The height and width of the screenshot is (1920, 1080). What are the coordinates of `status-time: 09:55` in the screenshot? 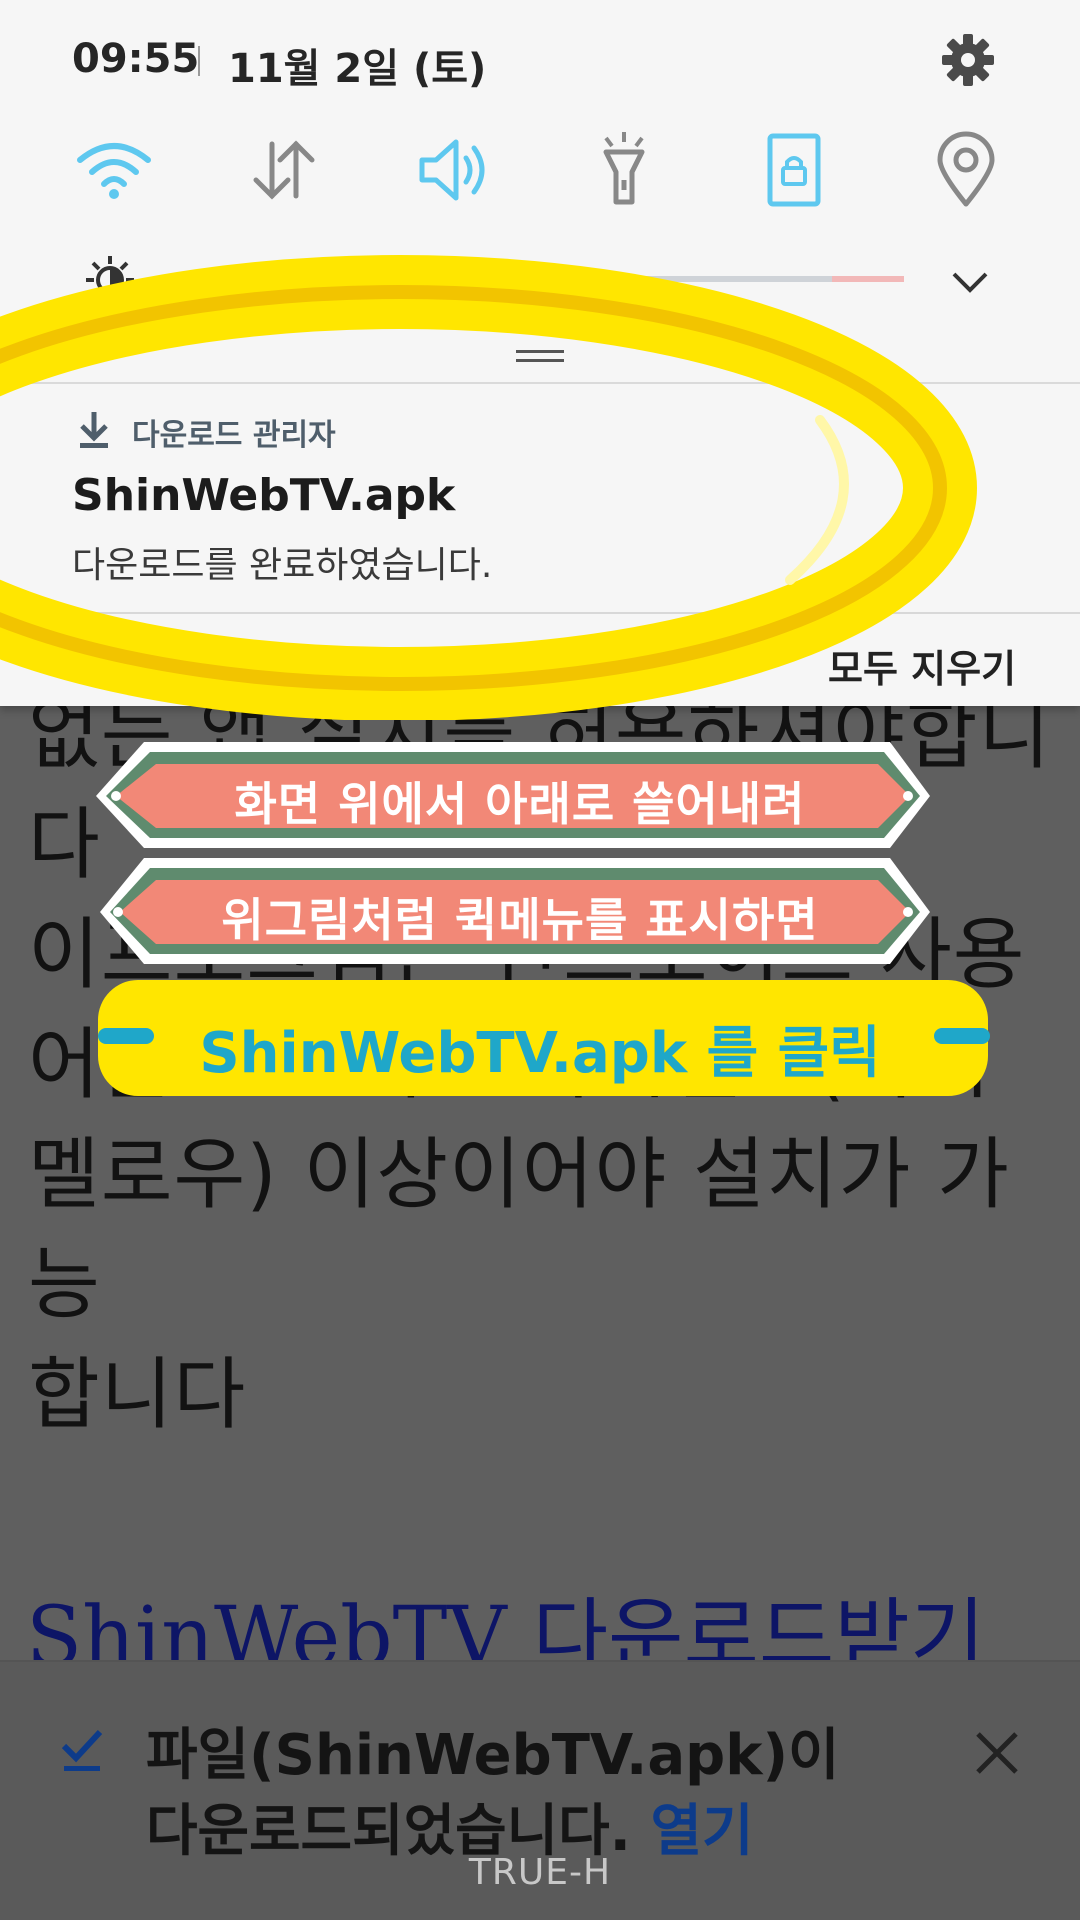 It's located at (136, 59).